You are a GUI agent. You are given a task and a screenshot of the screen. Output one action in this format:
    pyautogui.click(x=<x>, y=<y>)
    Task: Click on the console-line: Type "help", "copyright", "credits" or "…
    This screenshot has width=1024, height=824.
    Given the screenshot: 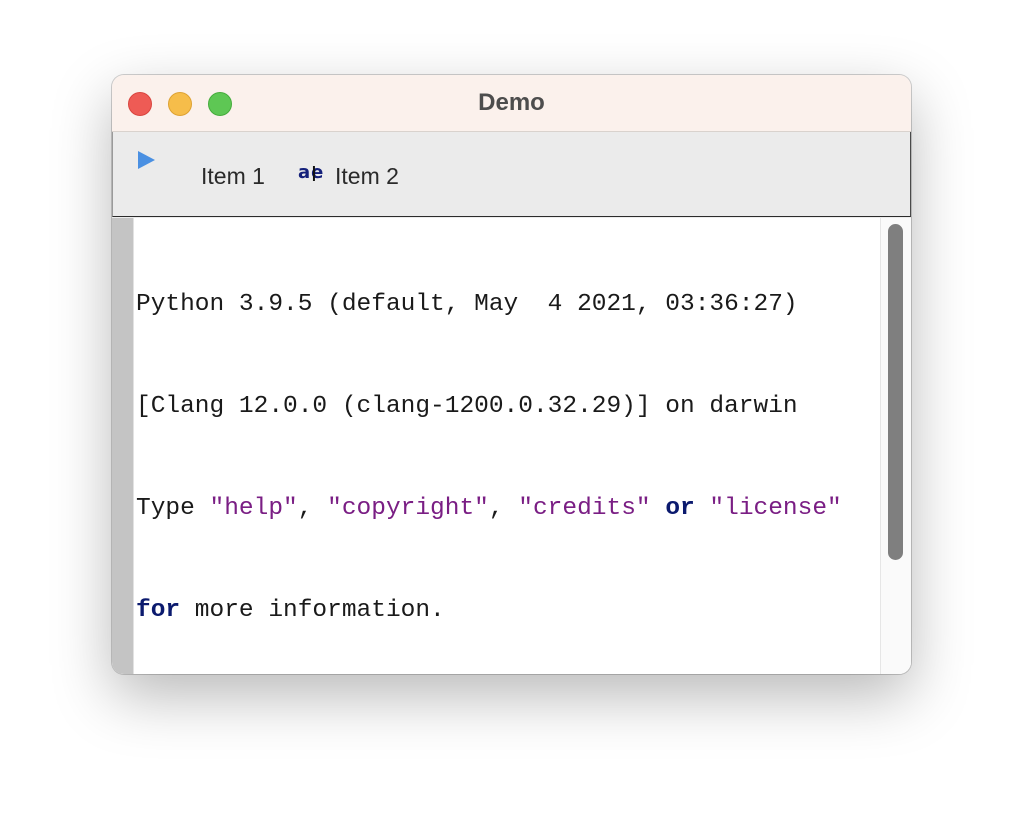 What is the action you would take?
    pyautogui.click(x=506, y=509)
    